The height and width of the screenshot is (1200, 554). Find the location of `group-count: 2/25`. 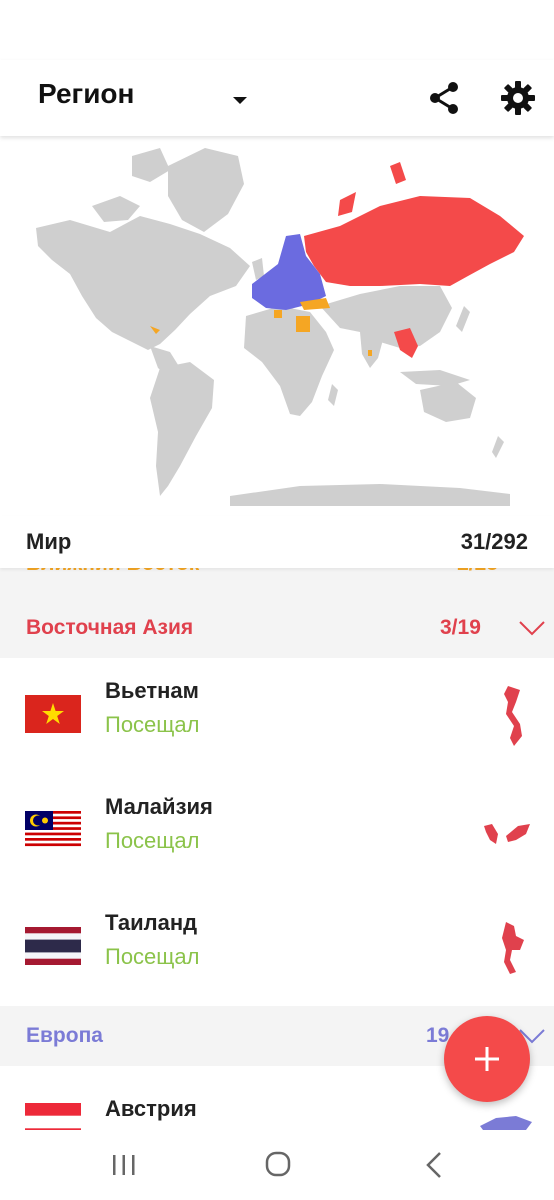

group-count: 2/25 is located at coordinates (477, 572).